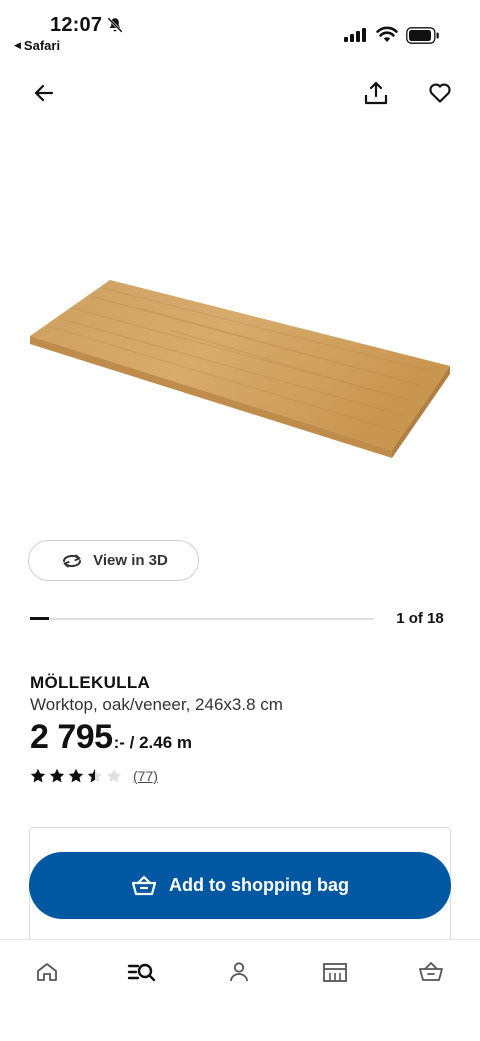  I want to click on add-to-bag-button: Add to shopping bag, so click(240, 885).